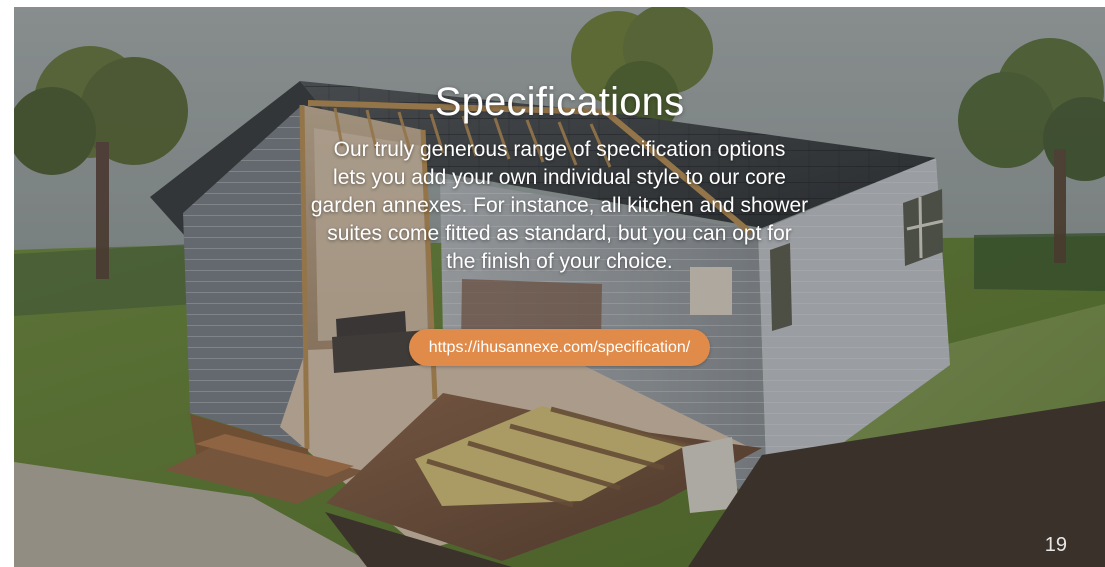  Describe the element at coordinates (559, 261) in the screenshot. I see `description-line-5: the finish of your choice.` at that location.